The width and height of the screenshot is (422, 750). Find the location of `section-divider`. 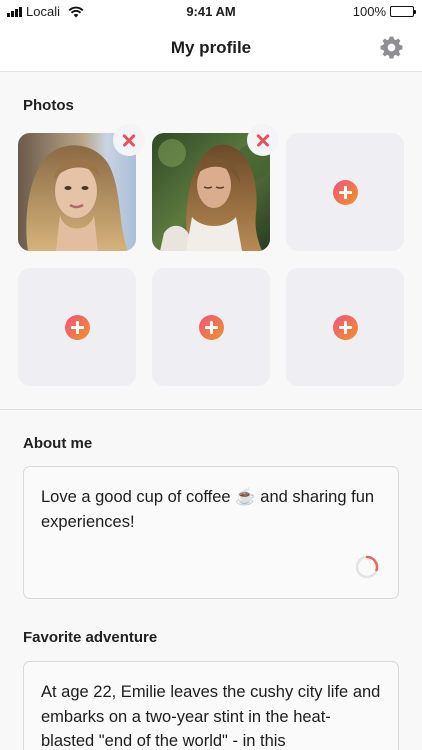

section-divider is located at coordinates (211, 409).